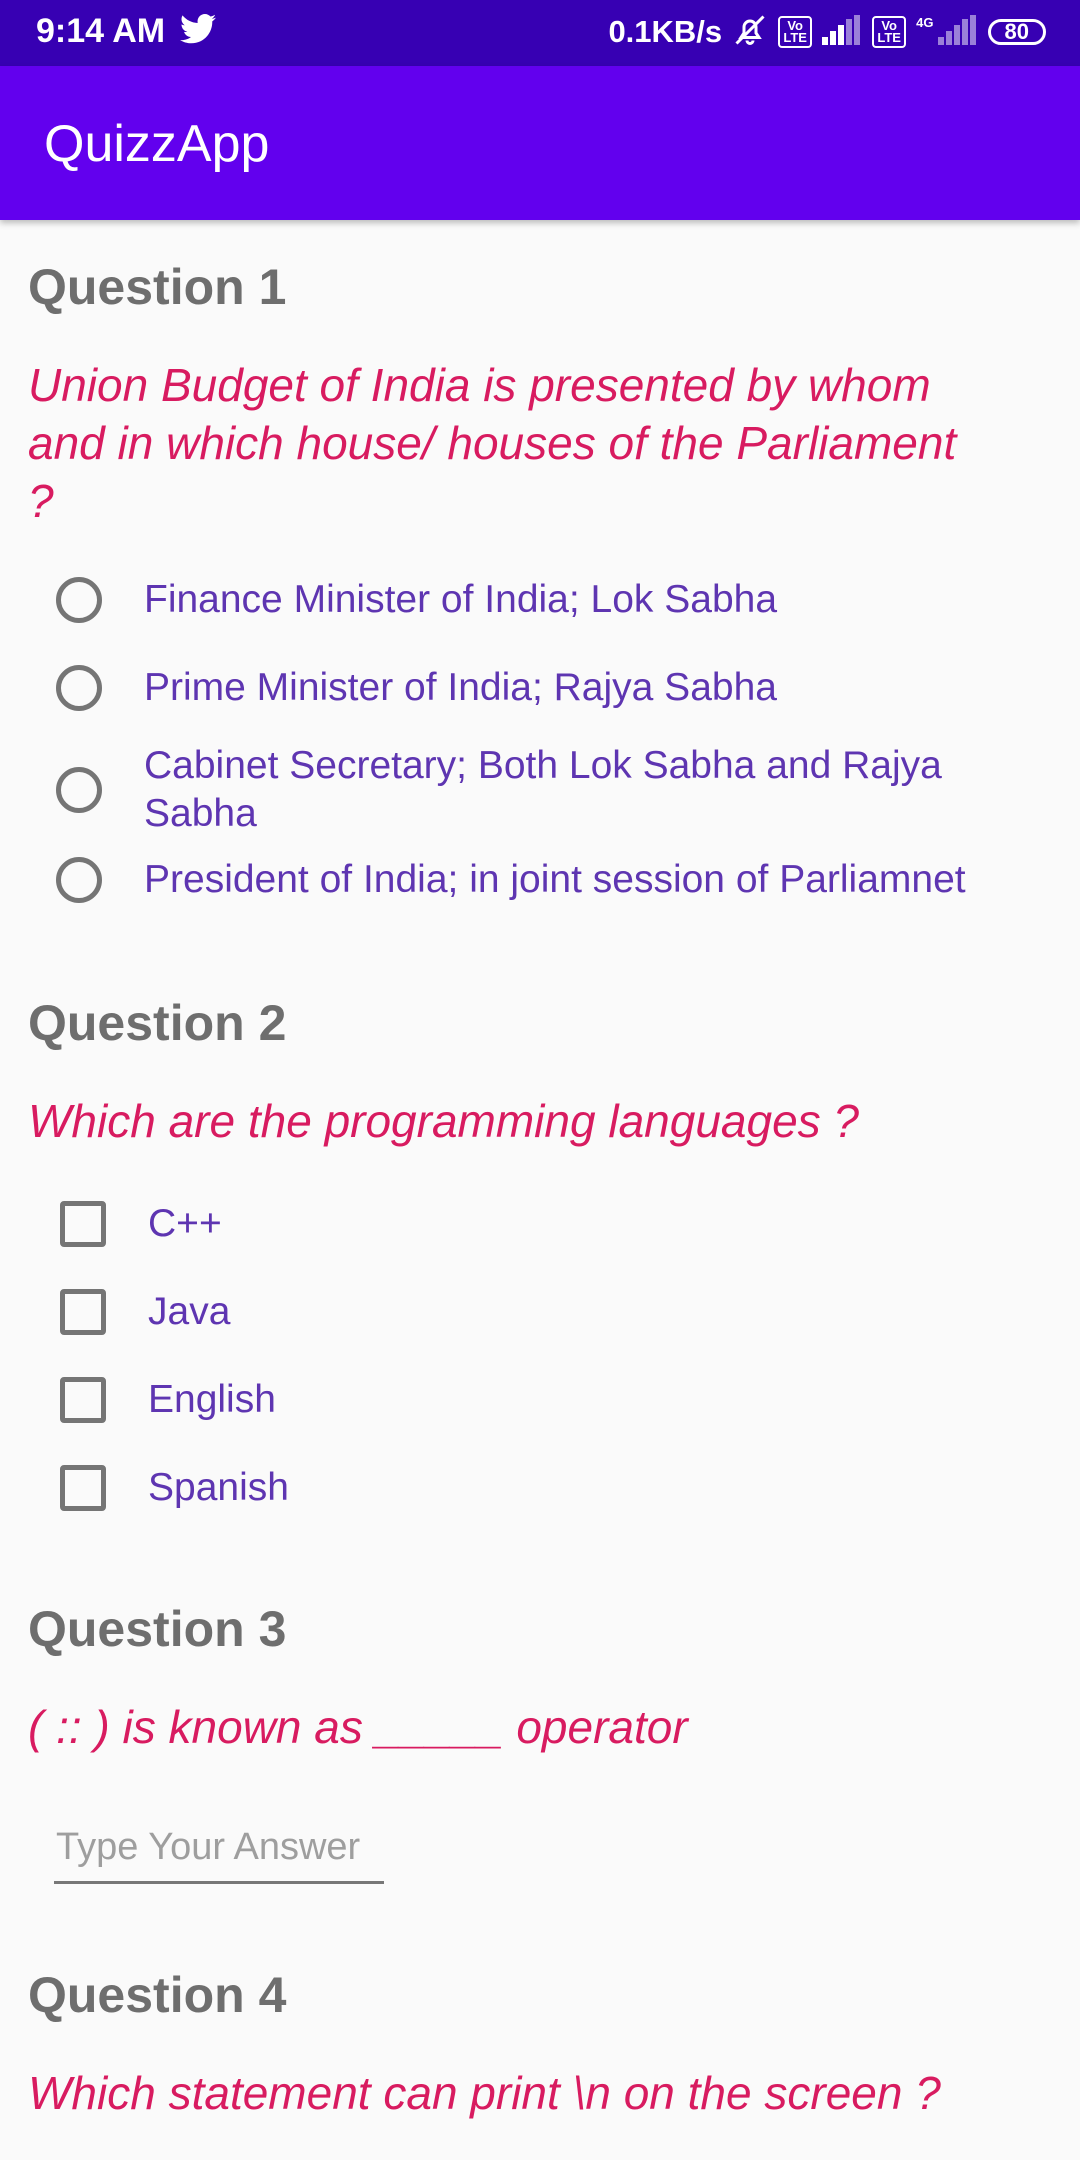 The width and height of the screenshot is (1080, 2160). I want to click on question-2-heading: Question 2, so click(157, 1023).